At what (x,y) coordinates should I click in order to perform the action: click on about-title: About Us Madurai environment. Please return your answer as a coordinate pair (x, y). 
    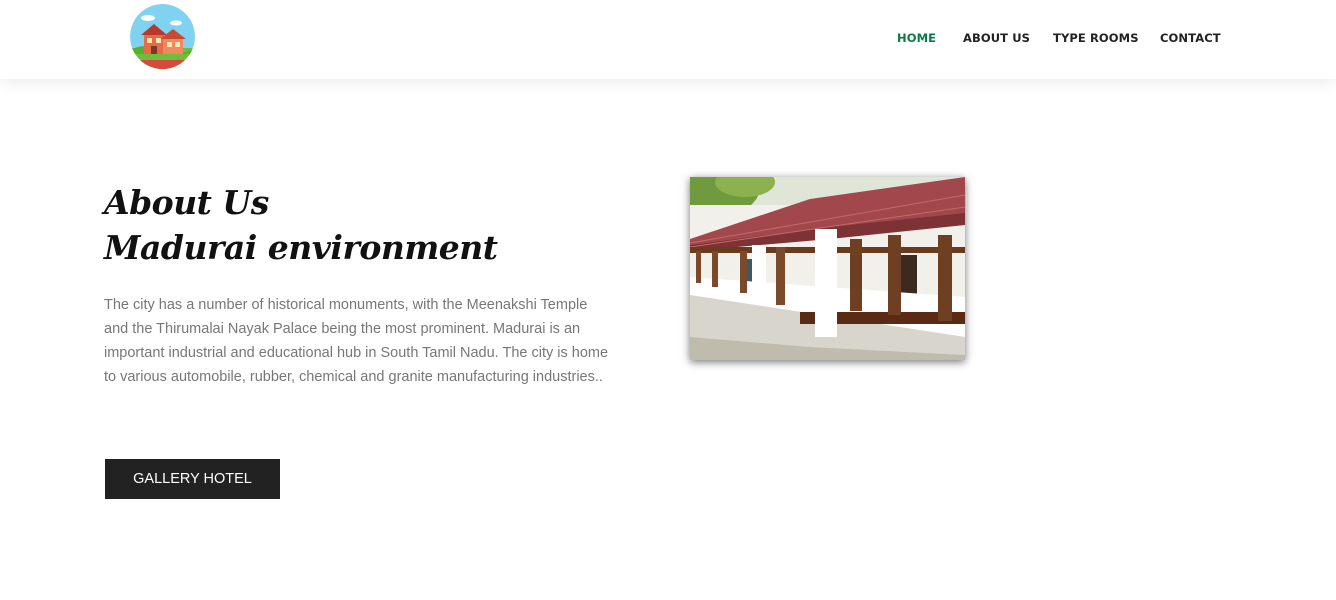
    Looking at the image, I should click on (364, 225).